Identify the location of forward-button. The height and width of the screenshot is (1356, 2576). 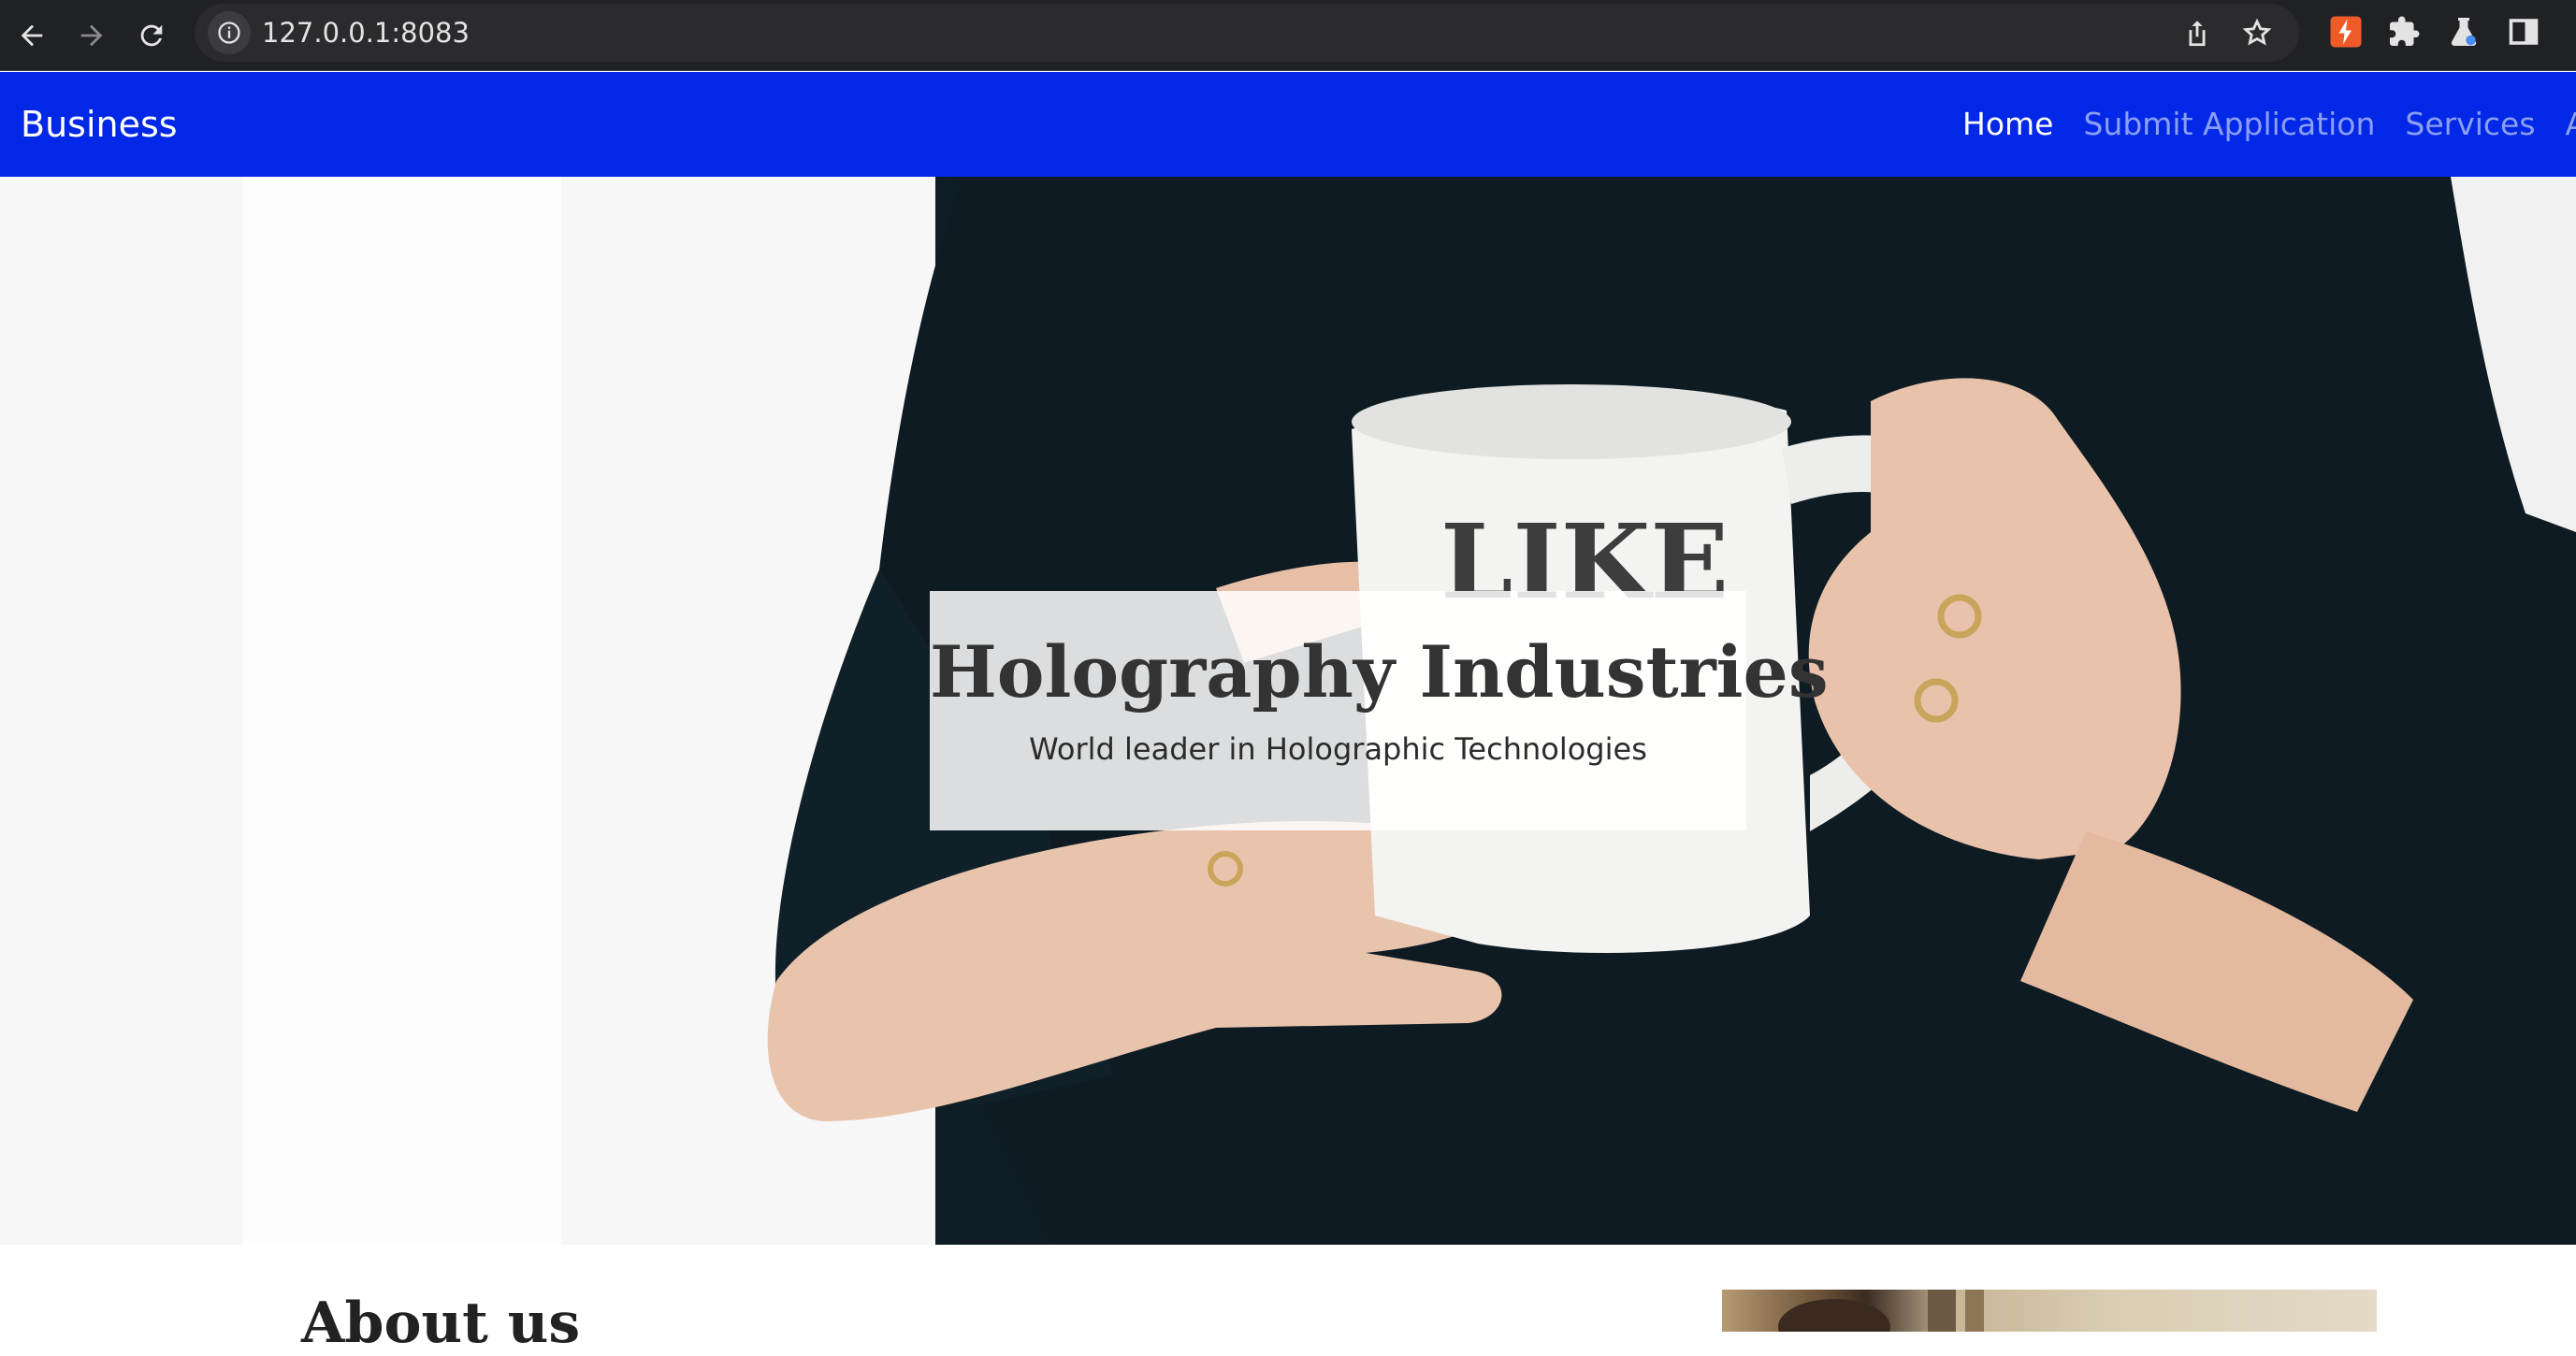
(91, 35).